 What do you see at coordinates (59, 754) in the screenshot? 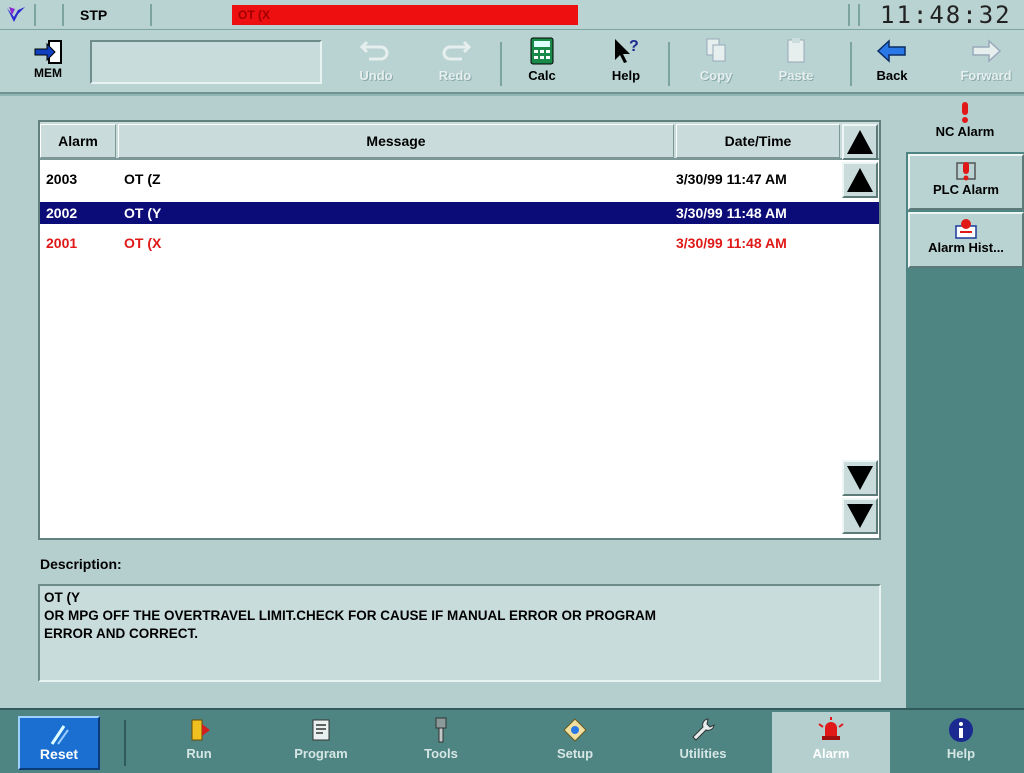
I see `reset-label: Reset` at bounding box center [59, 754].